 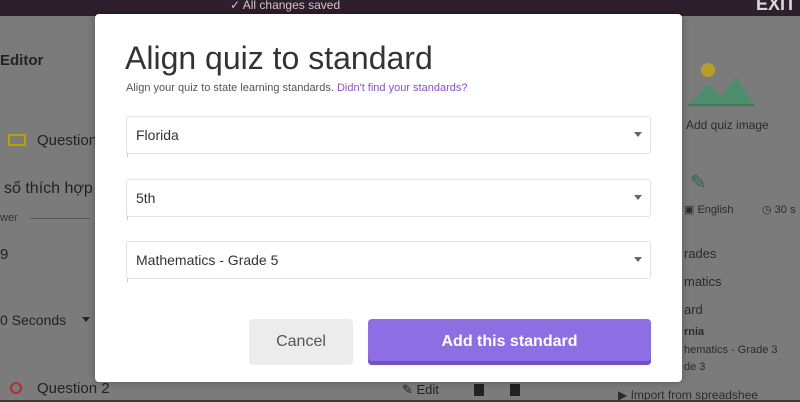 I want to click on subject-select: Mathematics - Grade 5, so click(x=388, y=261).